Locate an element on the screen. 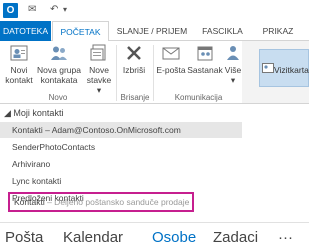 Image resolution: width=320 pixels, height=251 pixels. current-view-pane: Vizitkarta is located at coordinates (275, 72).